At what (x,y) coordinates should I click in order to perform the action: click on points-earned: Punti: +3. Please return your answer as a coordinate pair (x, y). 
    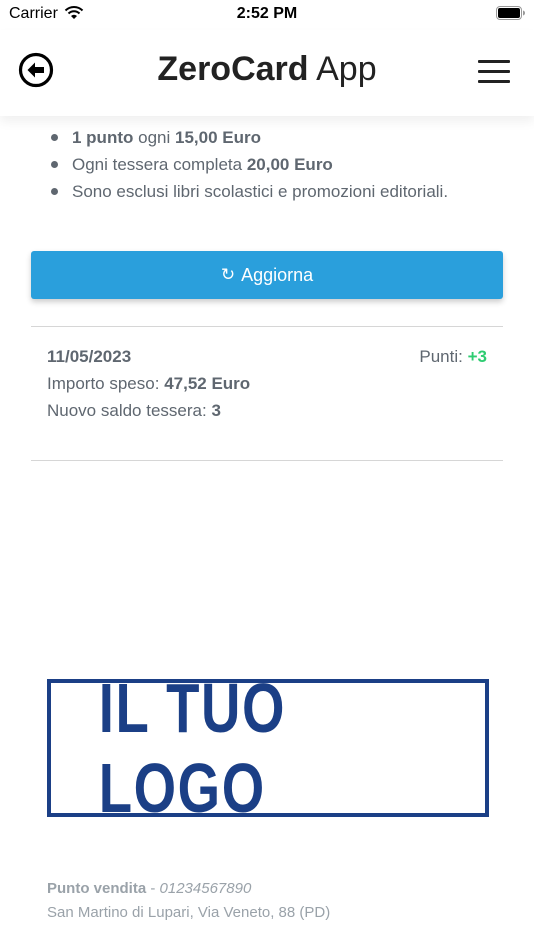
    Looking at the image, I should click on (453, 356).